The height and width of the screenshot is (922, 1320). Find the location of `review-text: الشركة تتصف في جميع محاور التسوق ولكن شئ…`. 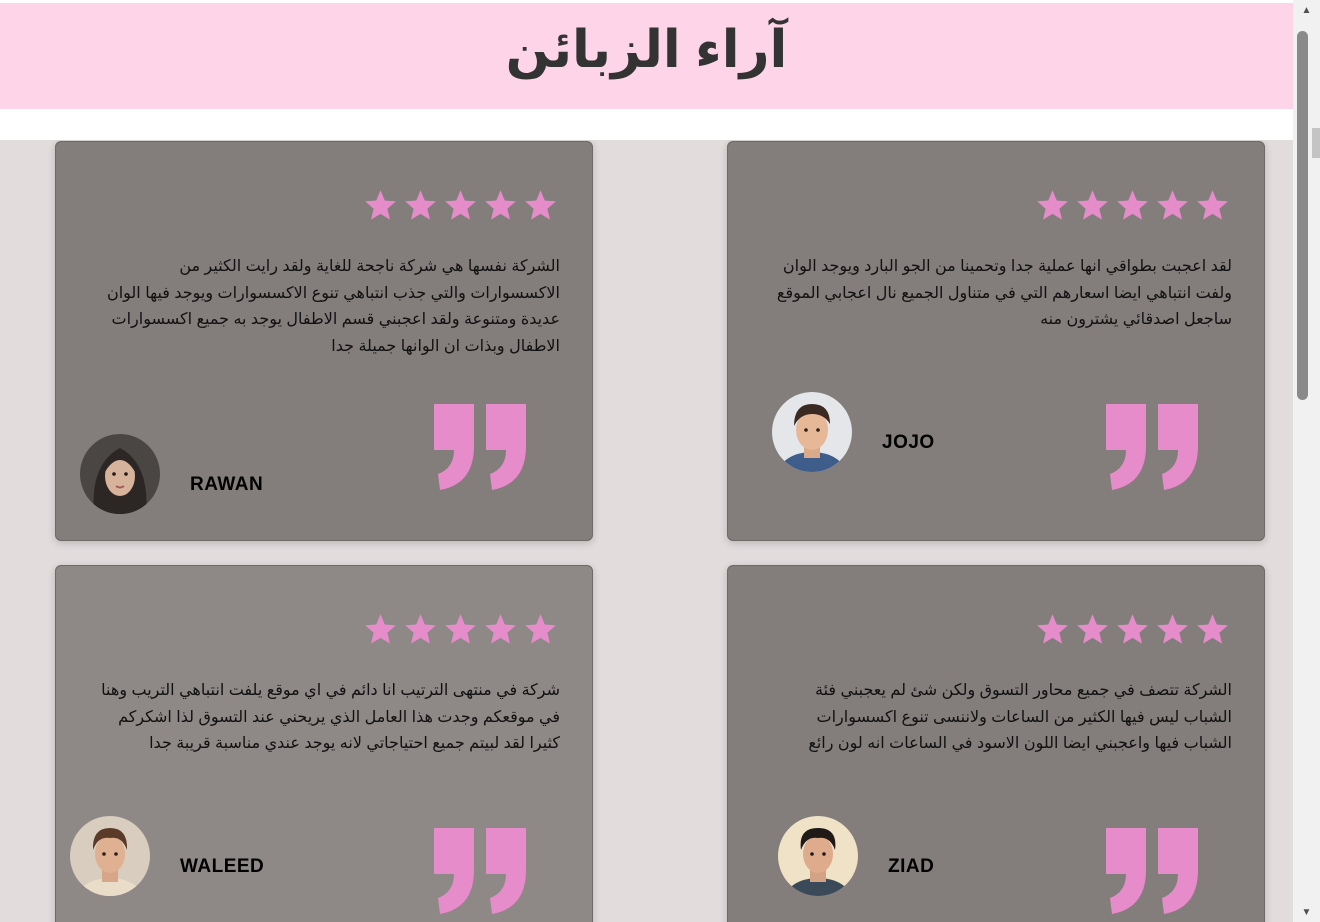

review-text: الشركة تتصف في جميع محاور التسوق ولكن شئ… is located at coordinates (1020, 717).